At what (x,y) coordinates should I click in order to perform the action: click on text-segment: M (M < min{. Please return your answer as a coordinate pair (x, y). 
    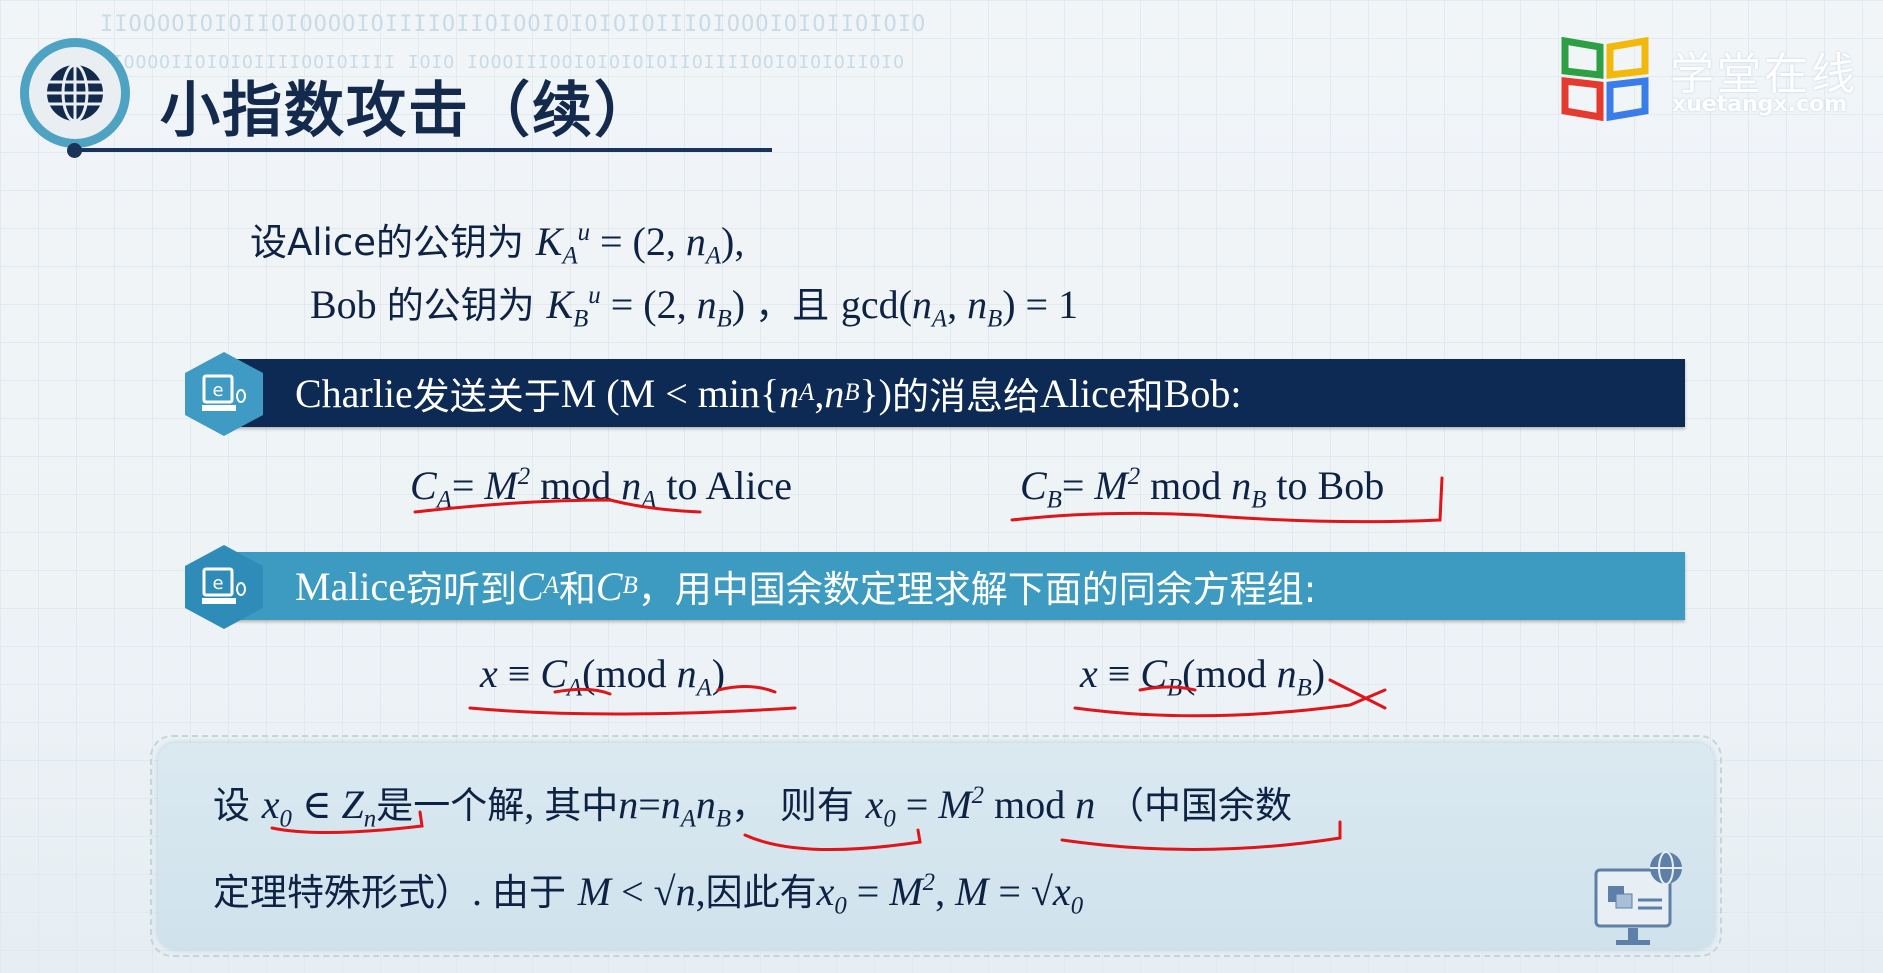
    Looking at the image, I should click on (670, 393).